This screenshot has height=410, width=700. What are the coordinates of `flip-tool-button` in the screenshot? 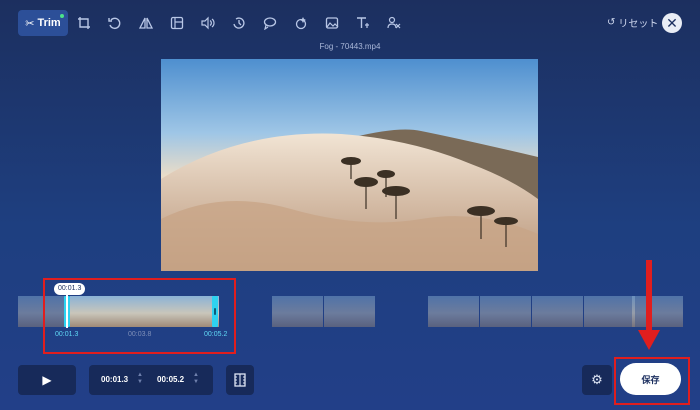 It's located at (146, 23).